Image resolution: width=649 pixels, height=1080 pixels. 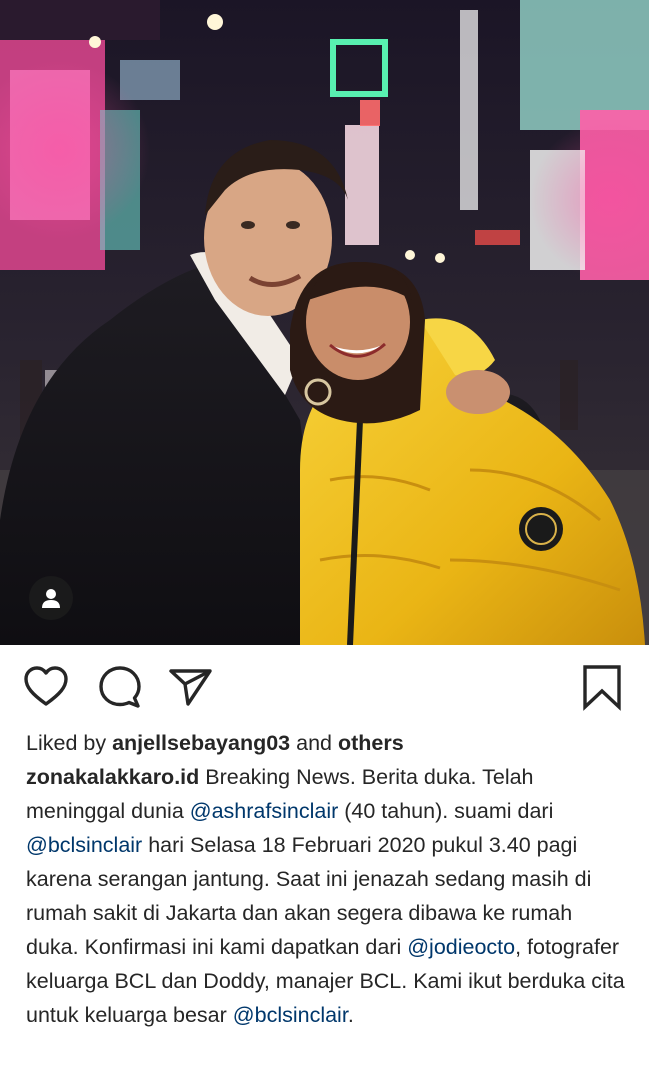 What do you see at coordinates (264, 811) in the screenshot?
I see `caption-mention: @ashrafsinclair` at bounding box center [264, 811].